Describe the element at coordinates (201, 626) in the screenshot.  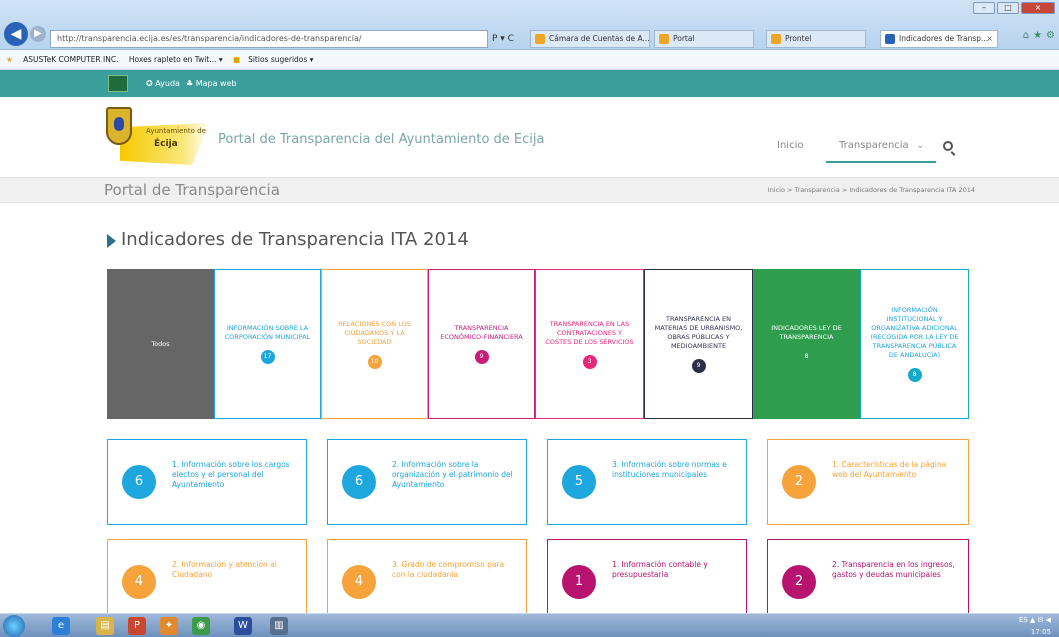
I see `chrome-icon: ◉` at that location.